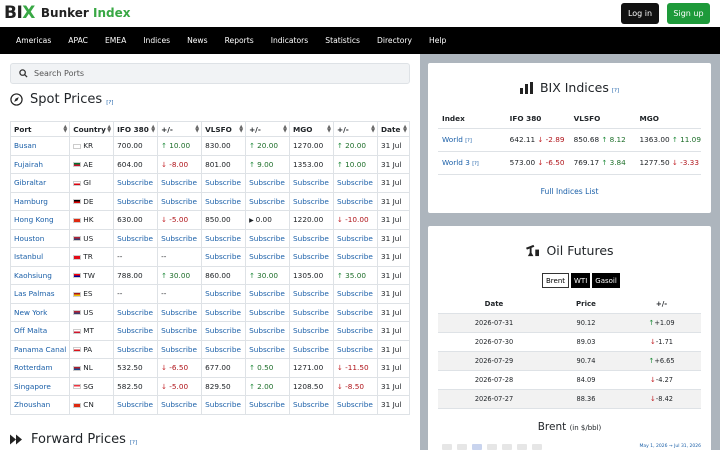  Describe the element at coordinates (40, 349) in the screenshot. I see `port-link: Panama Canal` at that location.